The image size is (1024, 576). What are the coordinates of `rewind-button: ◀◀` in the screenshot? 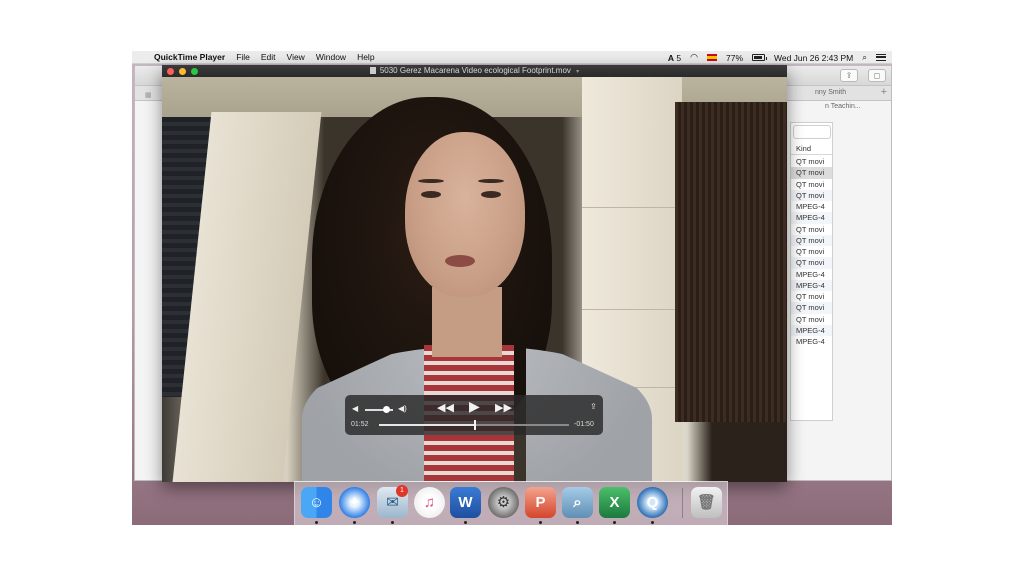 It's located at (445, 407).